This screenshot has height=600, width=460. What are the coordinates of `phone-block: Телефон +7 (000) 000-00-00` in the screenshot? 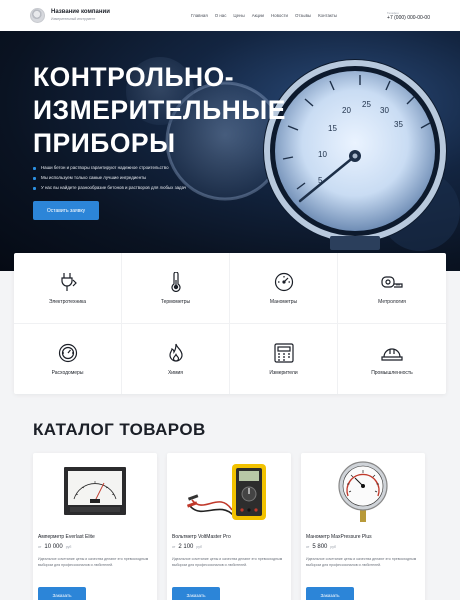 It's located at (408, 16).